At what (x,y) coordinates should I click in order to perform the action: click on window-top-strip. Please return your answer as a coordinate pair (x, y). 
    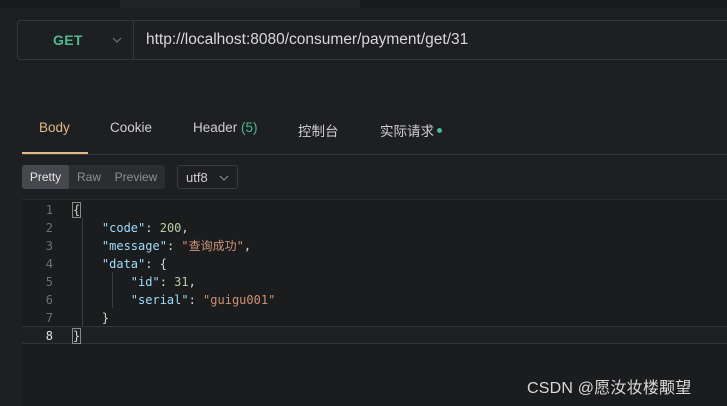
    Looking at the image, I should click on (363, 4).